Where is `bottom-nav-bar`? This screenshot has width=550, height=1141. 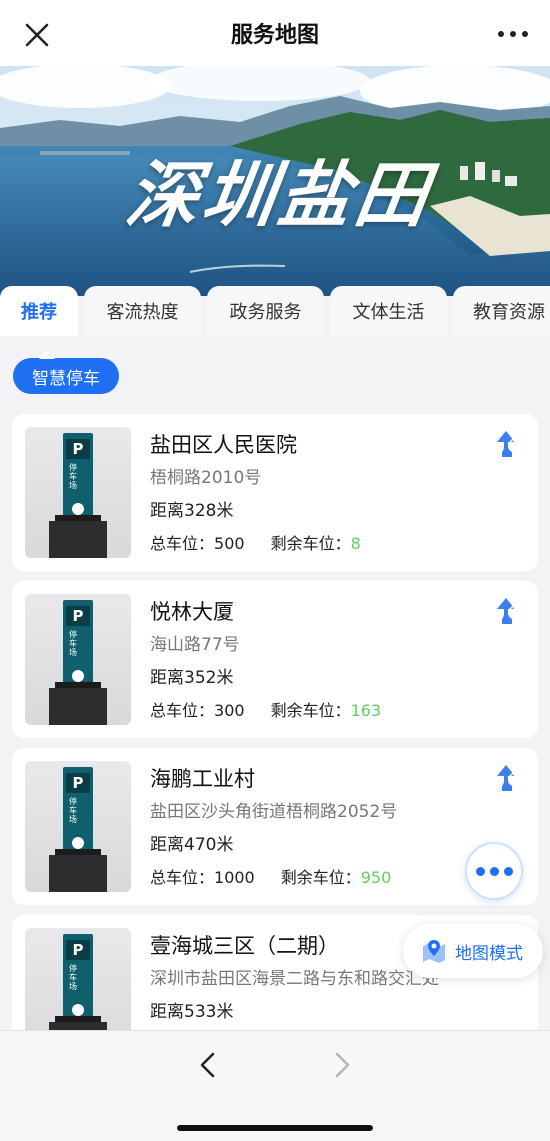
bottom-nav-bar is located at coordinates (275, 1085).